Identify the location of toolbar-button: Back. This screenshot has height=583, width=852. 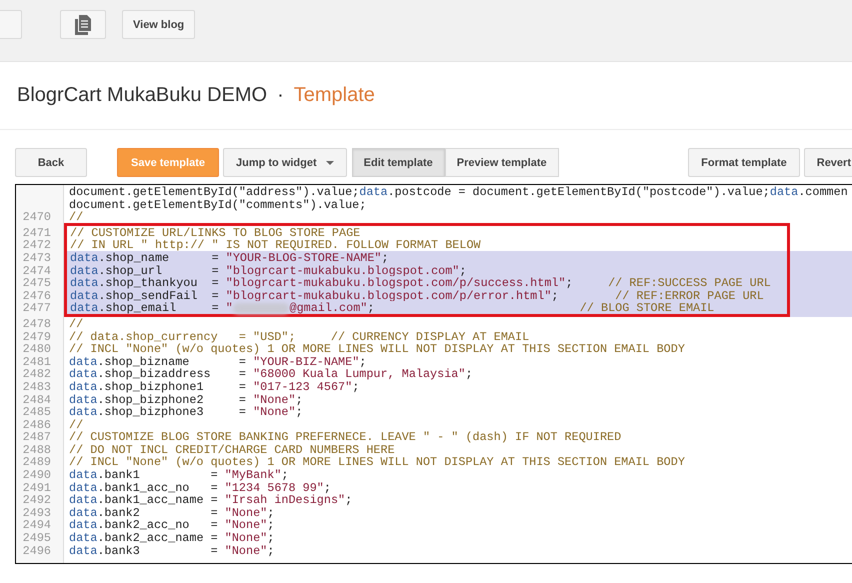
(51, 162).